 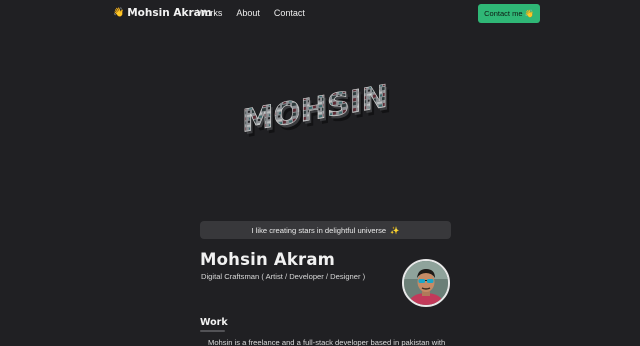 What do you see at coordinates (214, 322) in the screenshot?
I see `work-section-heading: Work` at bounding box center [214, 322].